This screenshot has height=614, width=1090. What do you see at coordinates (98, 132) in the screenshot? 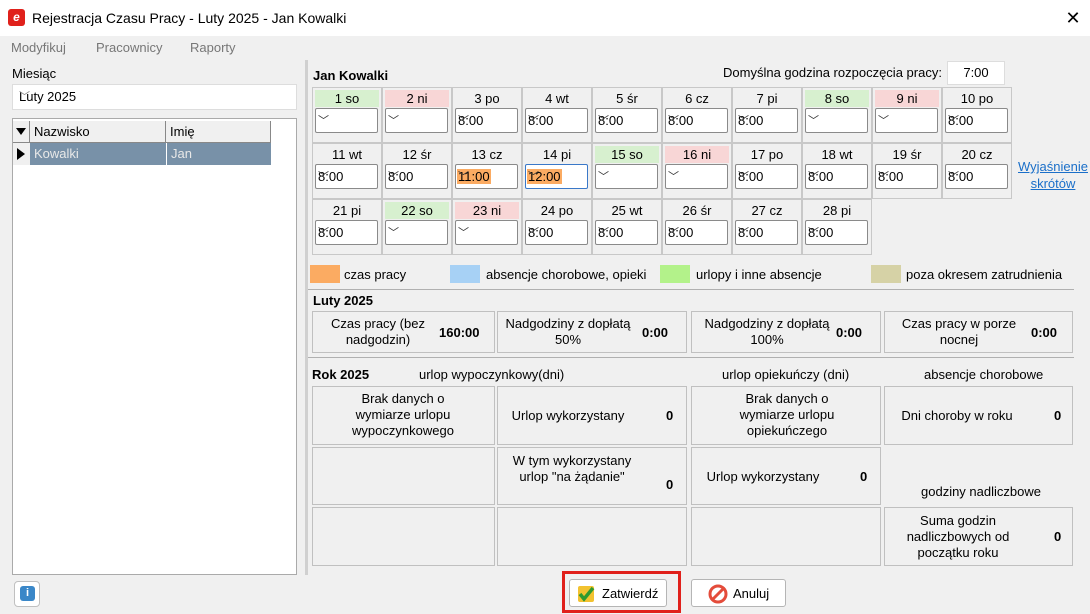
I see `column-header-nazwisko: Nazwisko` at bounding box center [98, 132].